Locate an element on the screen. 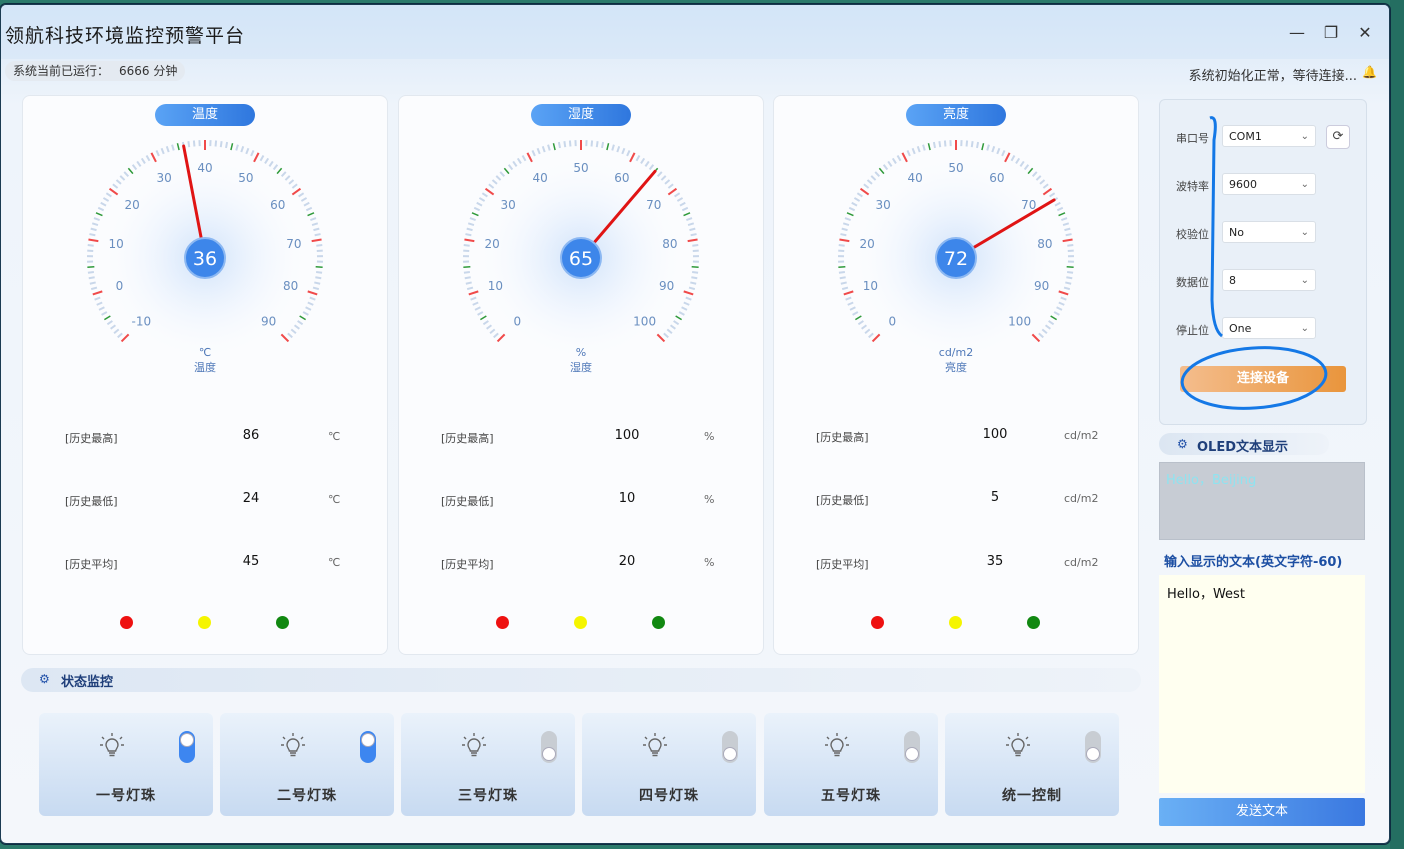 The image size is (1404, 849). databits-label: 数据位 is located at coordinates (1192, 282).